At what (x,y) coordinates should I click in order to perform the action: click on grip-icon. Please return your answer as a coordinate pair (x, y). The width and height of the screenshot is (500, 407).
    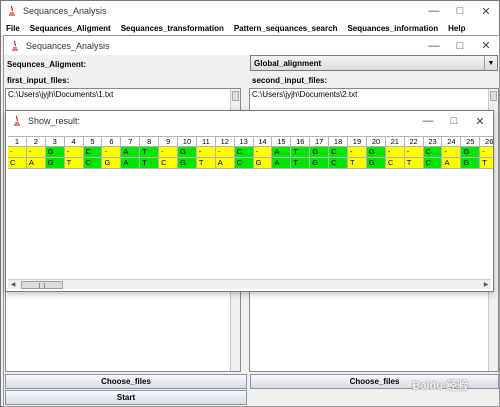
    Looking at the image, I should click on (42, 285).